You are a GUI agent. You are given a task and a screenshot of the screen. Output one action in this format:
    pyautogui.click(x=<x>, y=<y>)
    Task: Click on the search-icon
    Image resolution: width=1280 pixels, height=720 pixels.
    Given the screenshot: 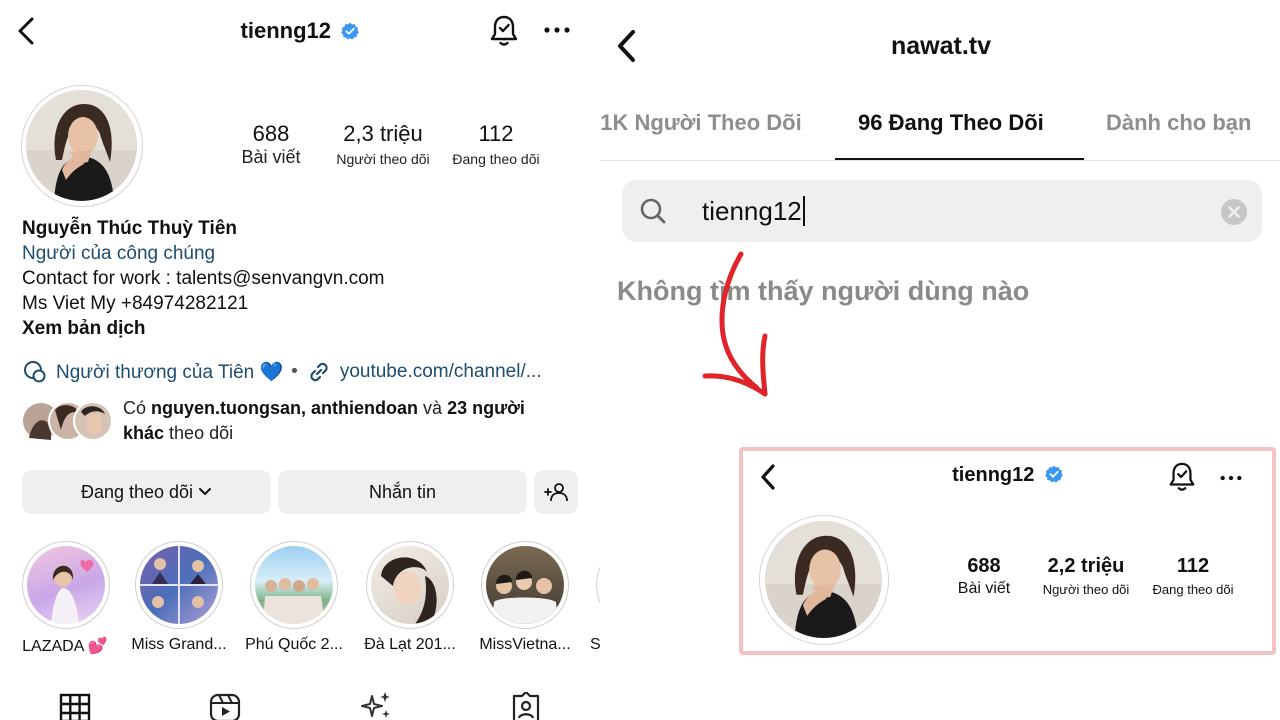 What is the action you would take?
    pyautogui.click(x=653, y=211)
    